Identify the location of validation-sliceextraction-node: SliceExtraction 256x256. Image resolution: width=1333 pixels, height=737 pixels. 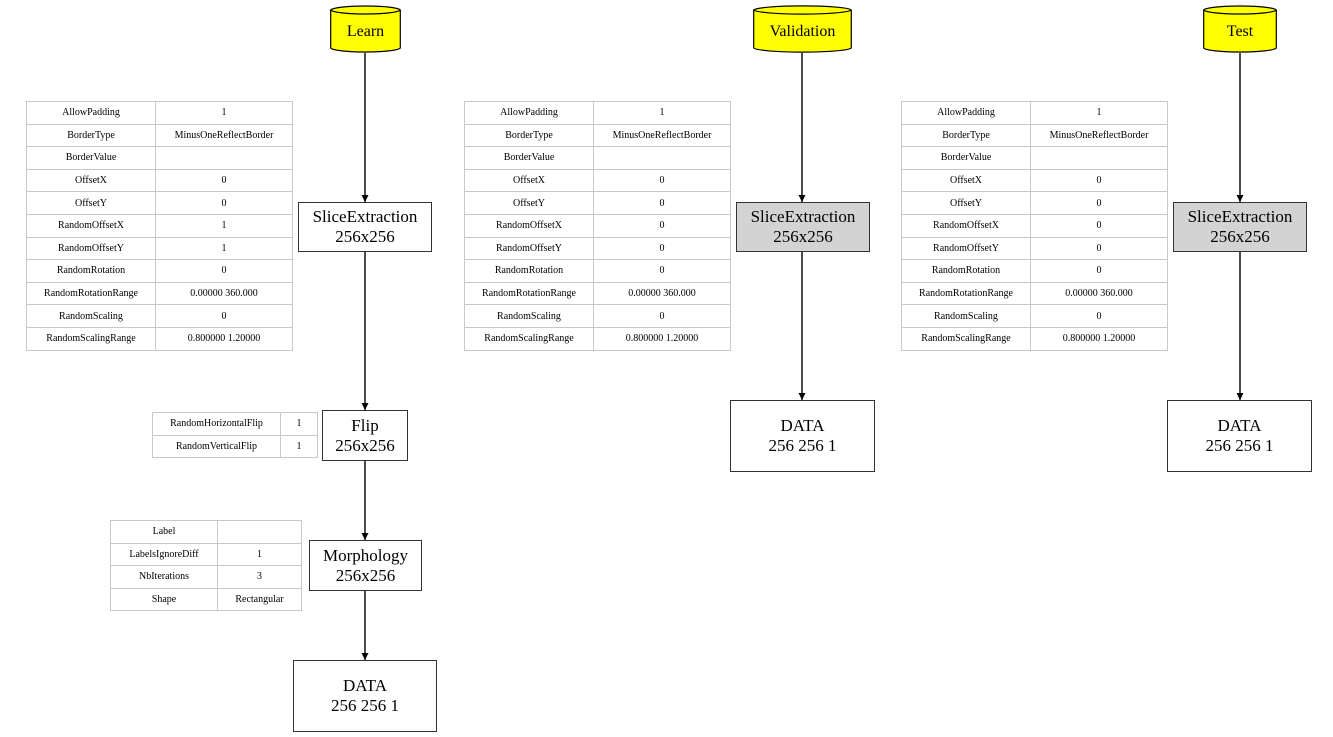
(803, 227).